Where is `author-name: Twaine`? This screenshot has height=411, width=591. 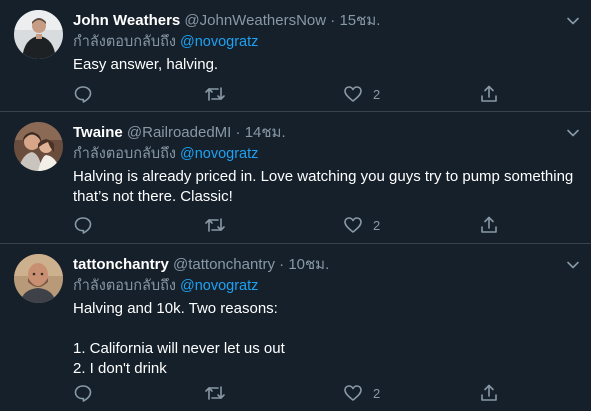
author-name: Twaine is located at coordinates (98, 132).